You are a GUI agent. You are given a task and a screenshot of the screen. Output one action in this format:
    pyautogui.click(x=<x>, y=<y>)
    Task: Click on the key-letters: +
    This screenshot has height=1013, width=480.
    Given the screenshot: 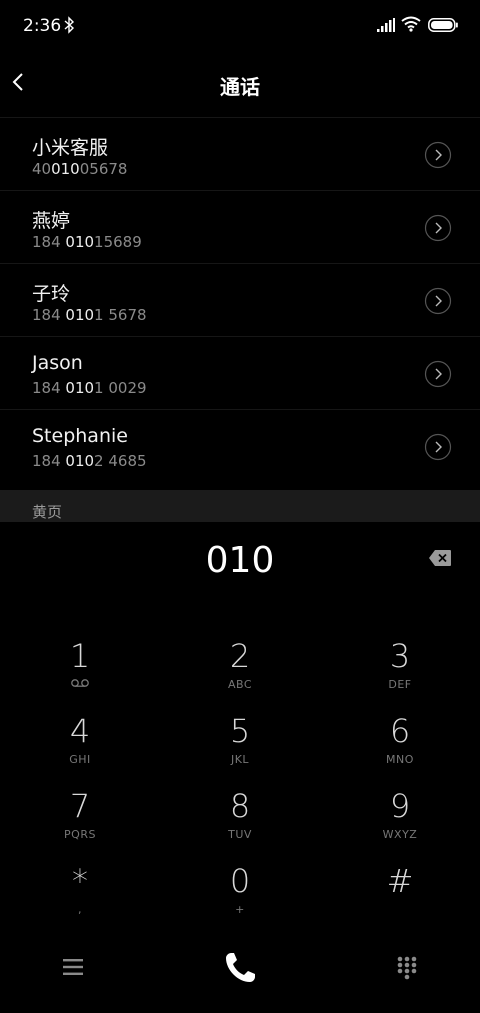 What is the action you would take?
    pyautogui.click(x=240, y=909)
    